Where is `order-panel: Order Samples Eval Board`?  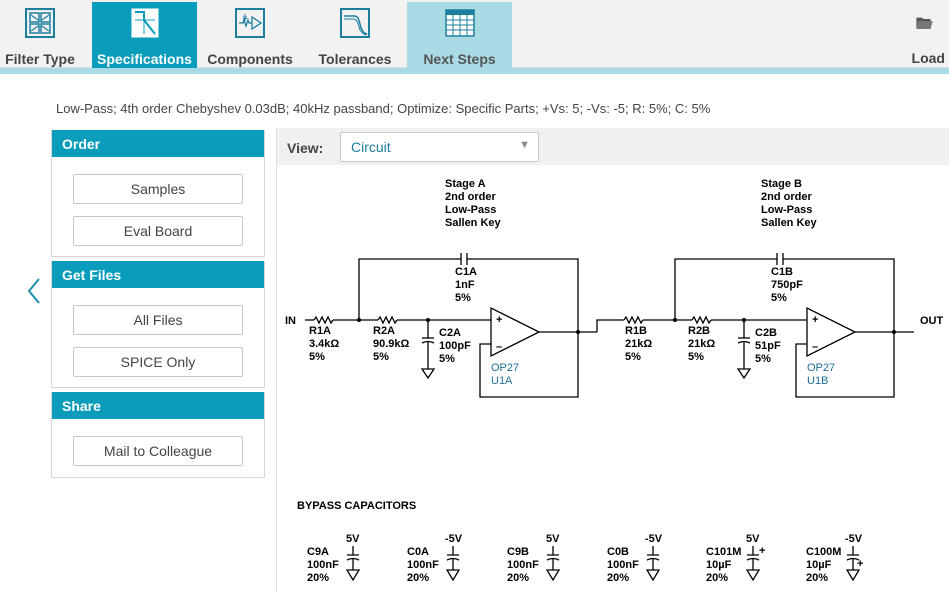 order-panel: Order Samples Eval Board is located at coordinates (158, 193).